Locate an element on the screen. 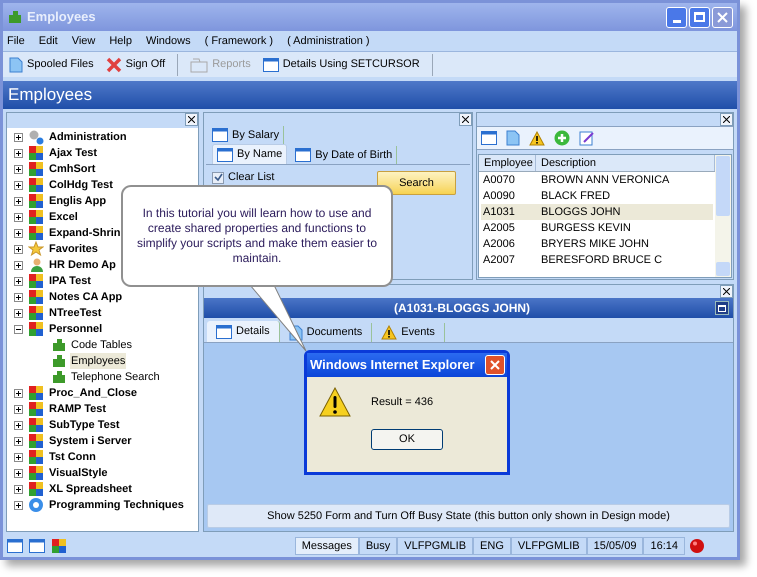  tree-item: Excel is located at coordinates (63, 217).